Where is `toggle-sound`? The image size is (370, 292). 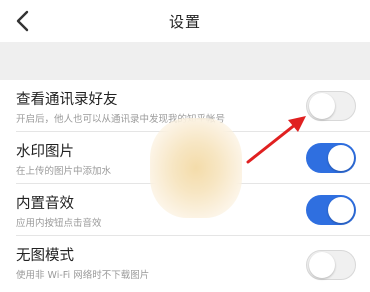 toggle-sound is located at coordinates (331, 210).